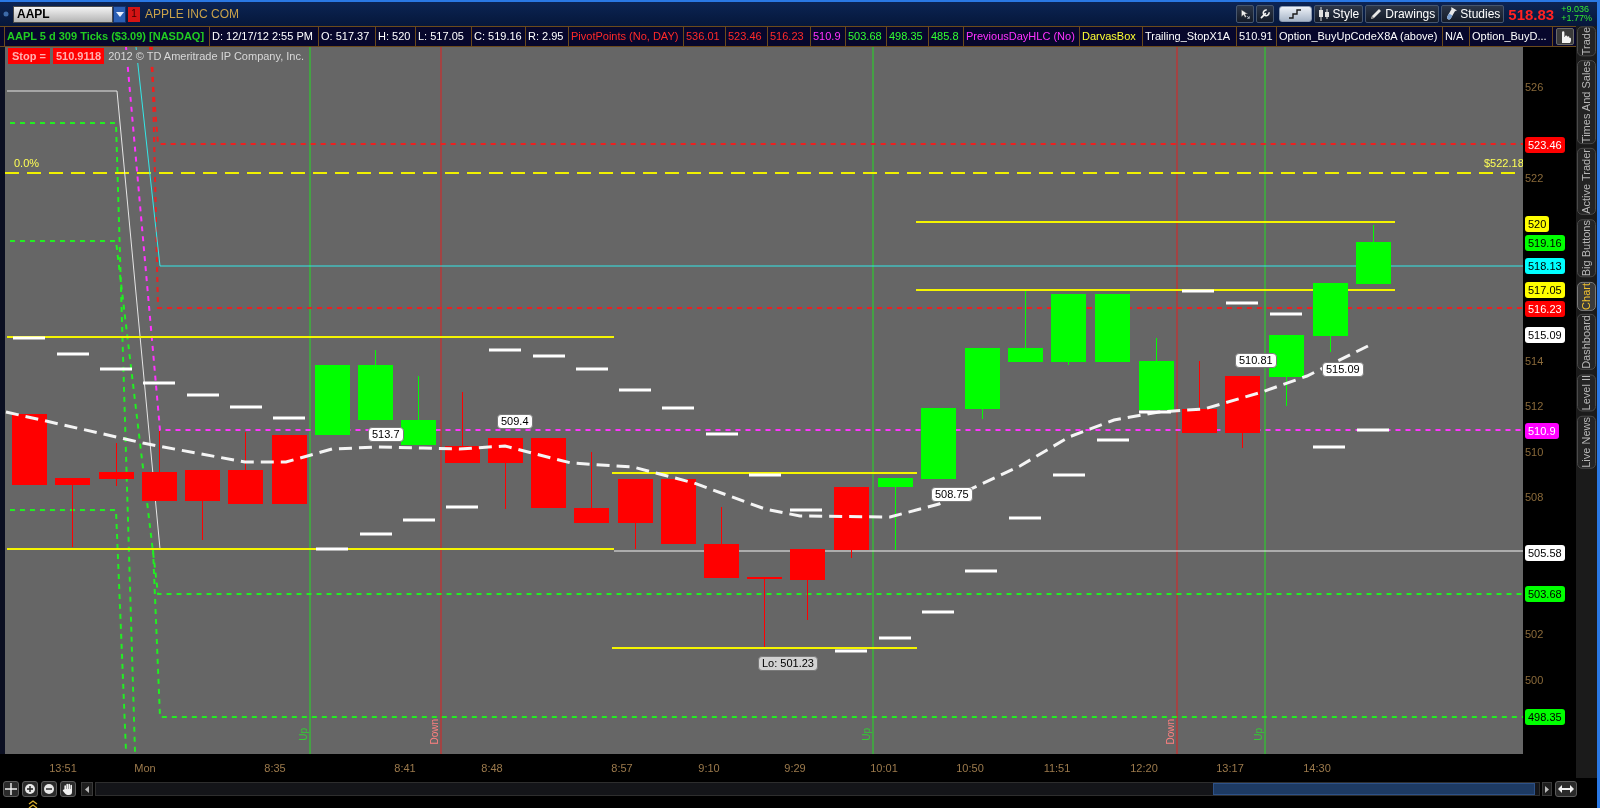 This screenshot has width=1600, height=808. I want to click on price-level-label: 498.35, so click(1545, 717).